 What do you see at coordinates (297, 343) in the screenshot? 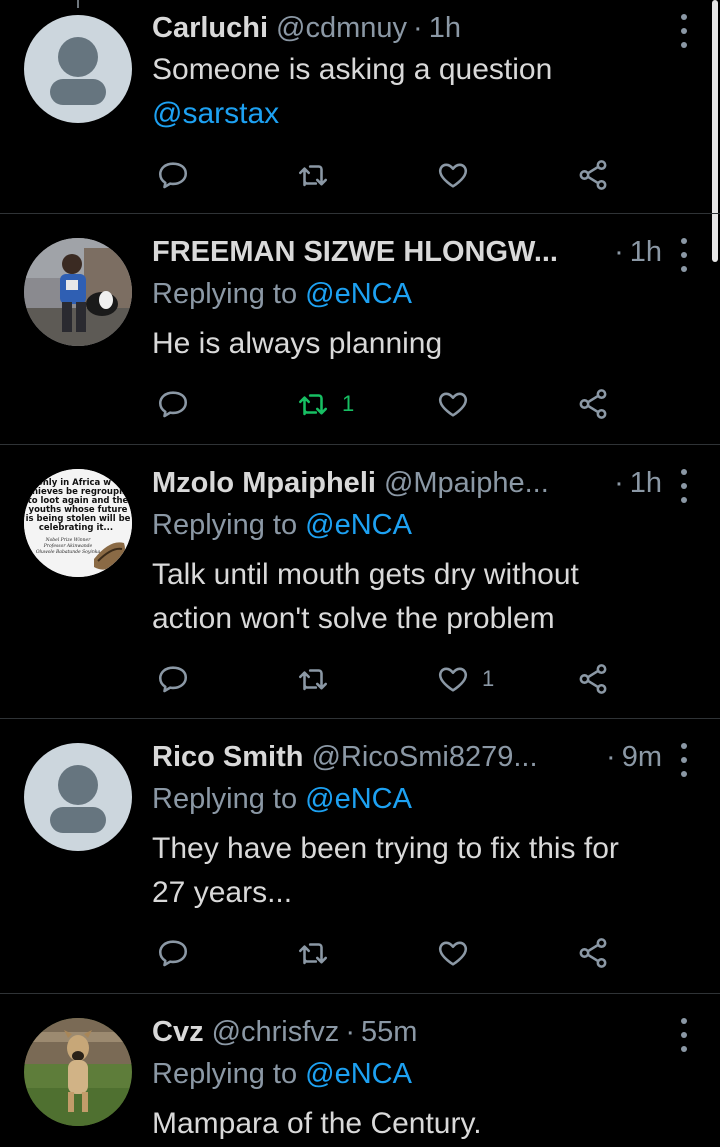
I see `tweet-text-line: He is always planning` at bounding box center [297, 343].